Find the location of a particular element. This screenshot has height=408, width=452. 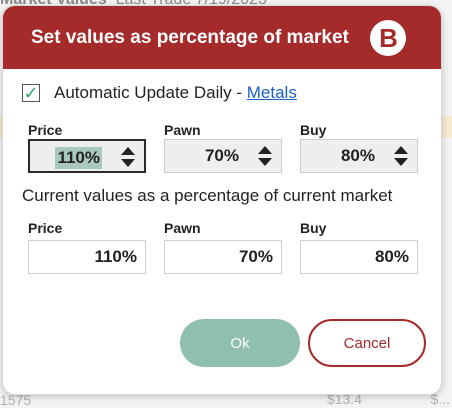

current-buy-label: Buy is located at coordinates (313, 228).